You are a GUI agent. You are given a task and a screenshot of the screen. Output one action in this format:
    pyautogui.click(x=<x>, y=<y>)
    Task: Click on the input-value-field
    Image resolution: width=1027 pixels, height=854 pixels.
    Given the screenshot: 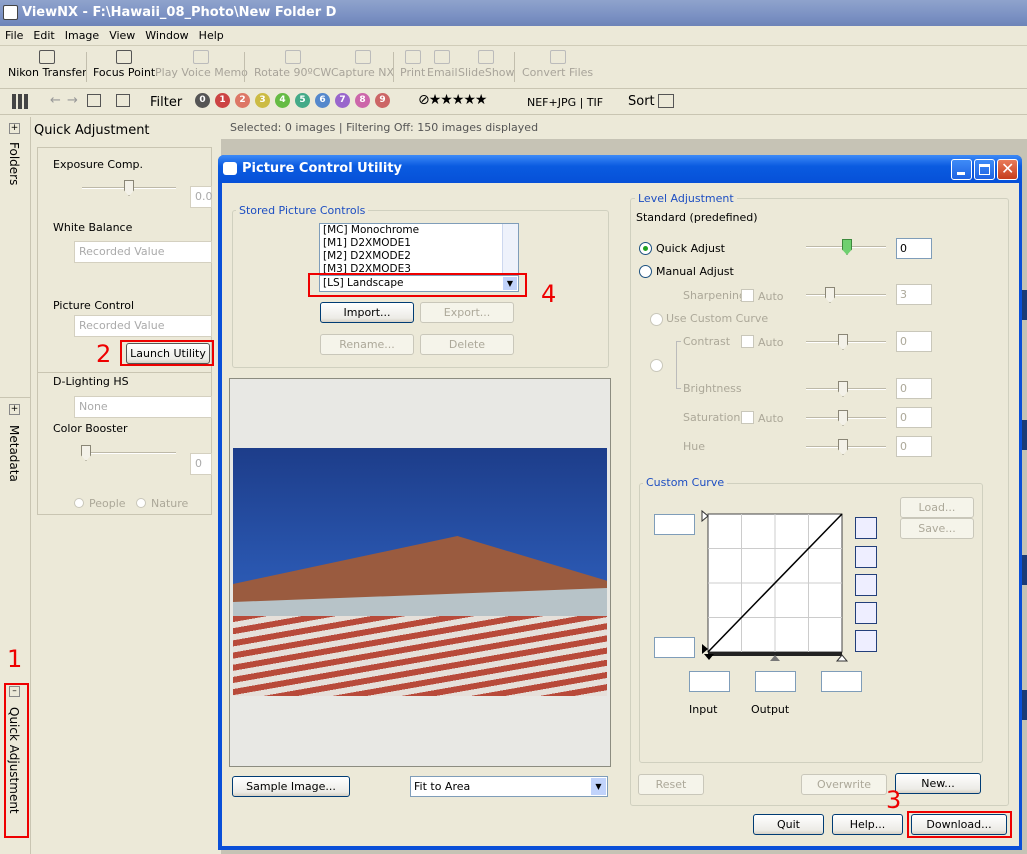 What is the action you would take?
    pyautogui.click(x=709, y=681)
    